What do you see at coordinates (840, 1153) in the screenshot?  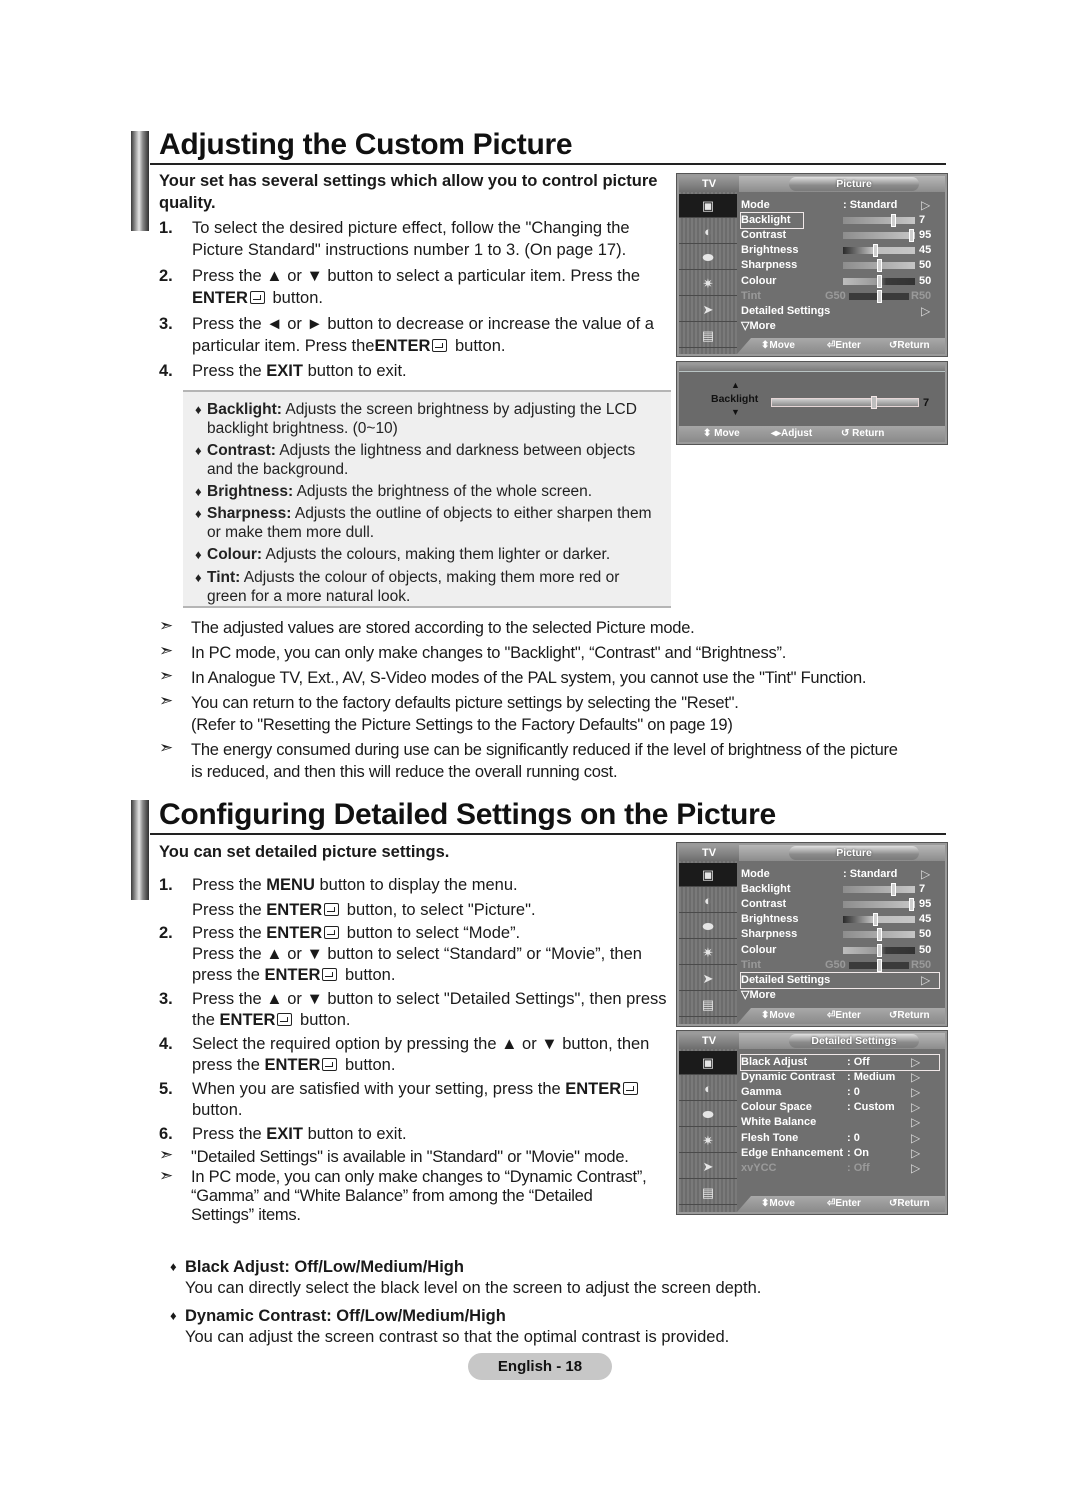 I see `menu-item-edgeenhancement: Edge Enhancement: On ▷` at bounding box center [840, 1153].